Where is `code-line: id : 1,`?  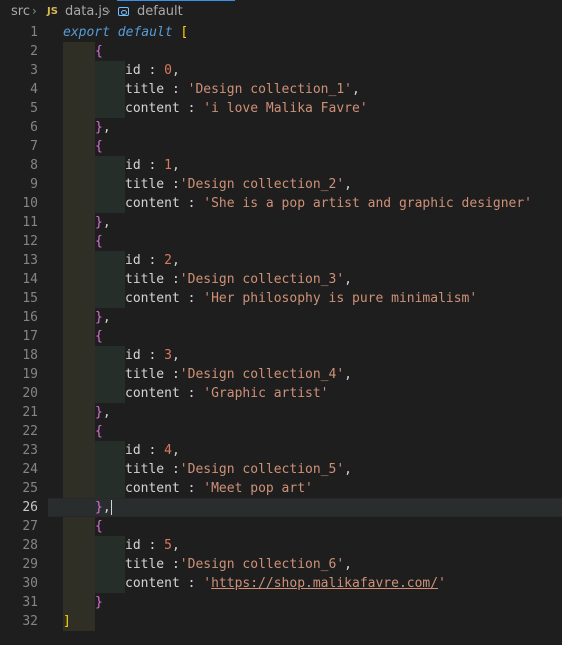 code-line: id : 1, is located at coordinates (152, 165).